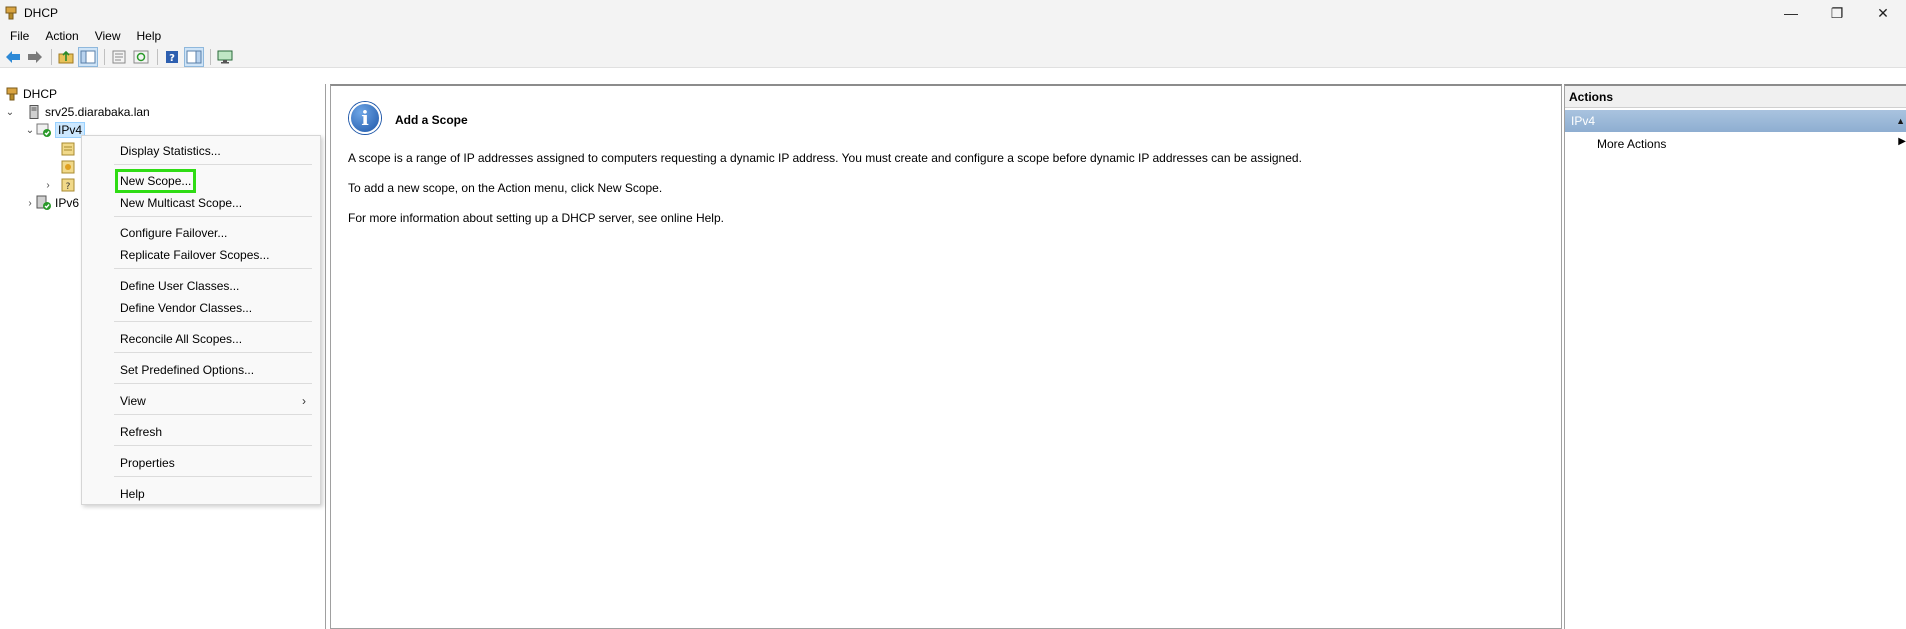 The image size is (1906, 629). I want to click on help-icon: ?, so click(172, 57).